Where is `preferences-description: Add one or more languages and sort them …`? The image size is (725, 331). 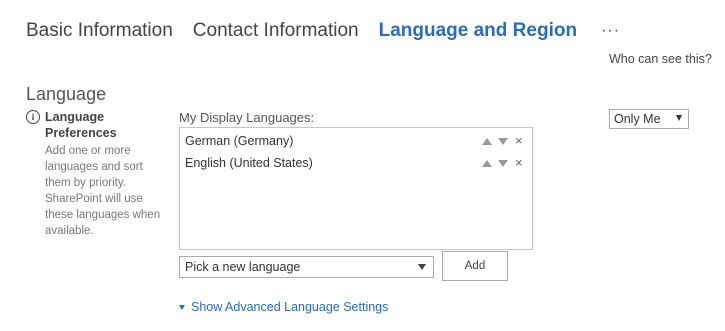 preferences-description: Add one or more languages and sort them … is located at coordinates (103, 191).